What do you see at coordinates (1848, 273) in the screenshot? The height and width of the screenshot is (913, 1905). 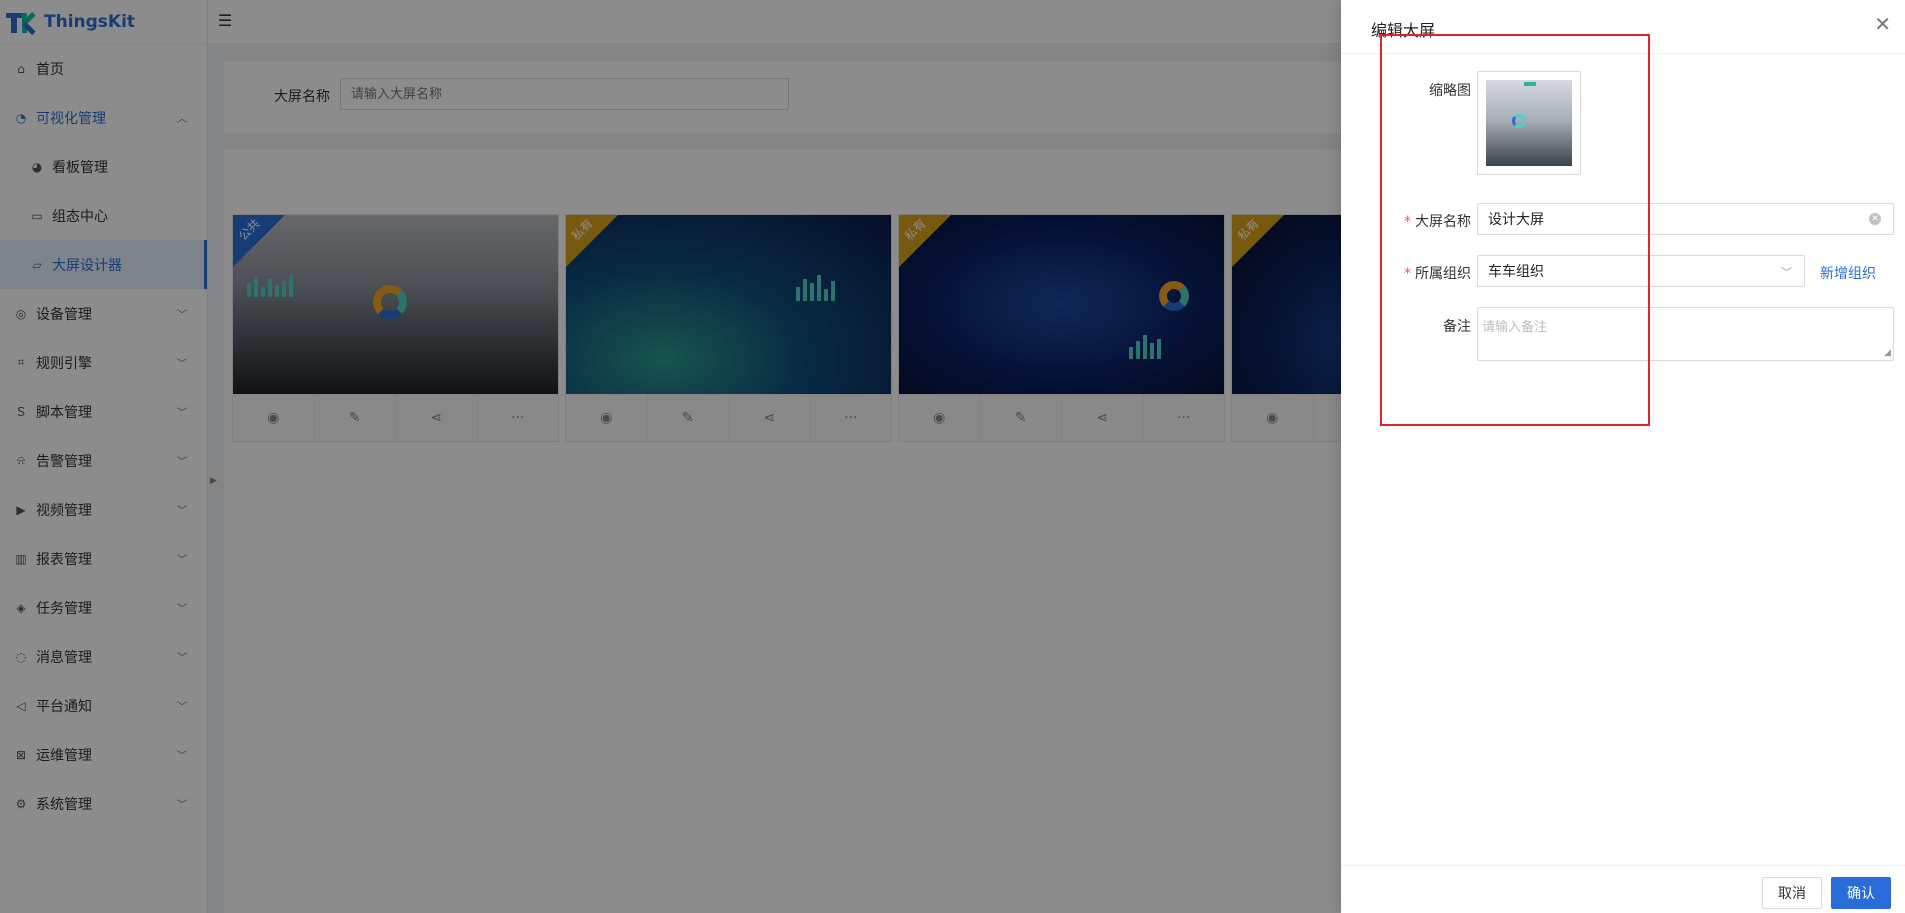 I see `add-org-link: 新增组织` at bounding box center [1848, 273].